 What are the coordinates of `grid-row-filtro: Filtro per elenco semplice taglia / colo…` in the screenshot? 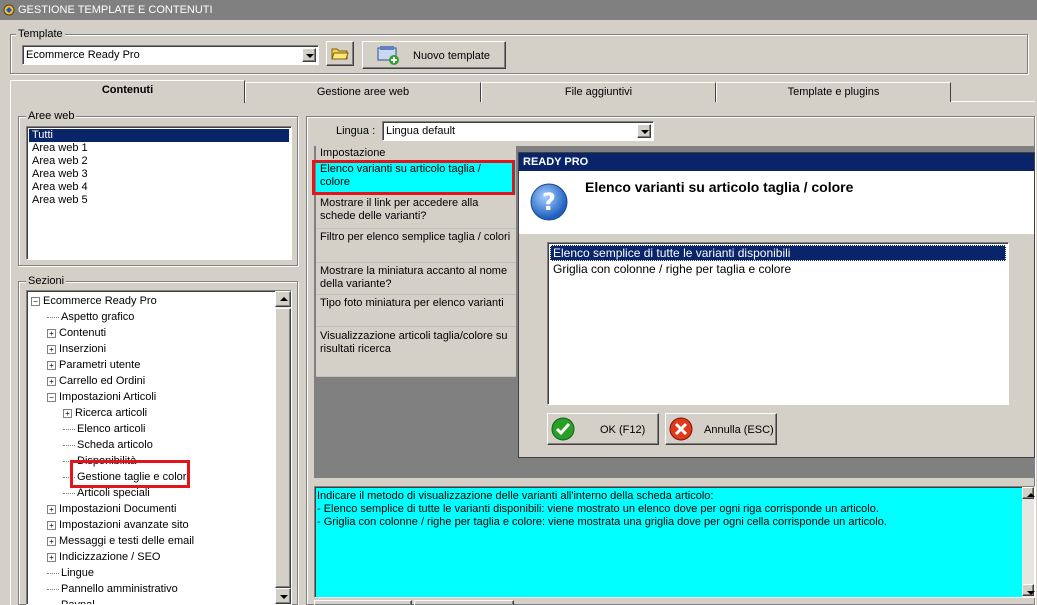 It's located at (416, 246).